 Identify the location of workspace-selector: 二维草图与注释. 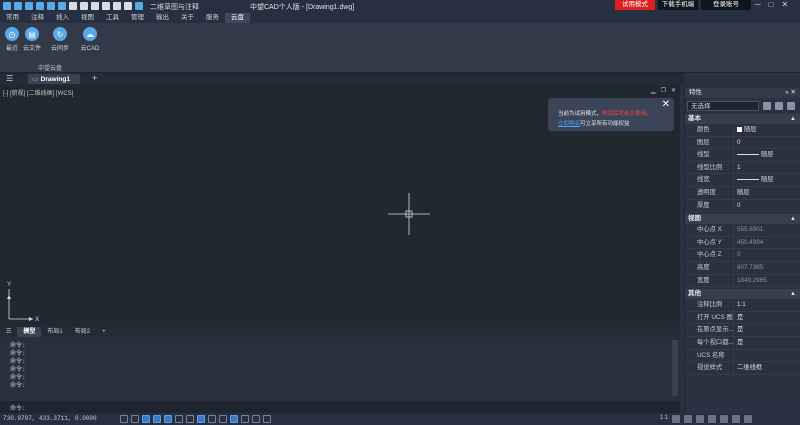
(174, 7).